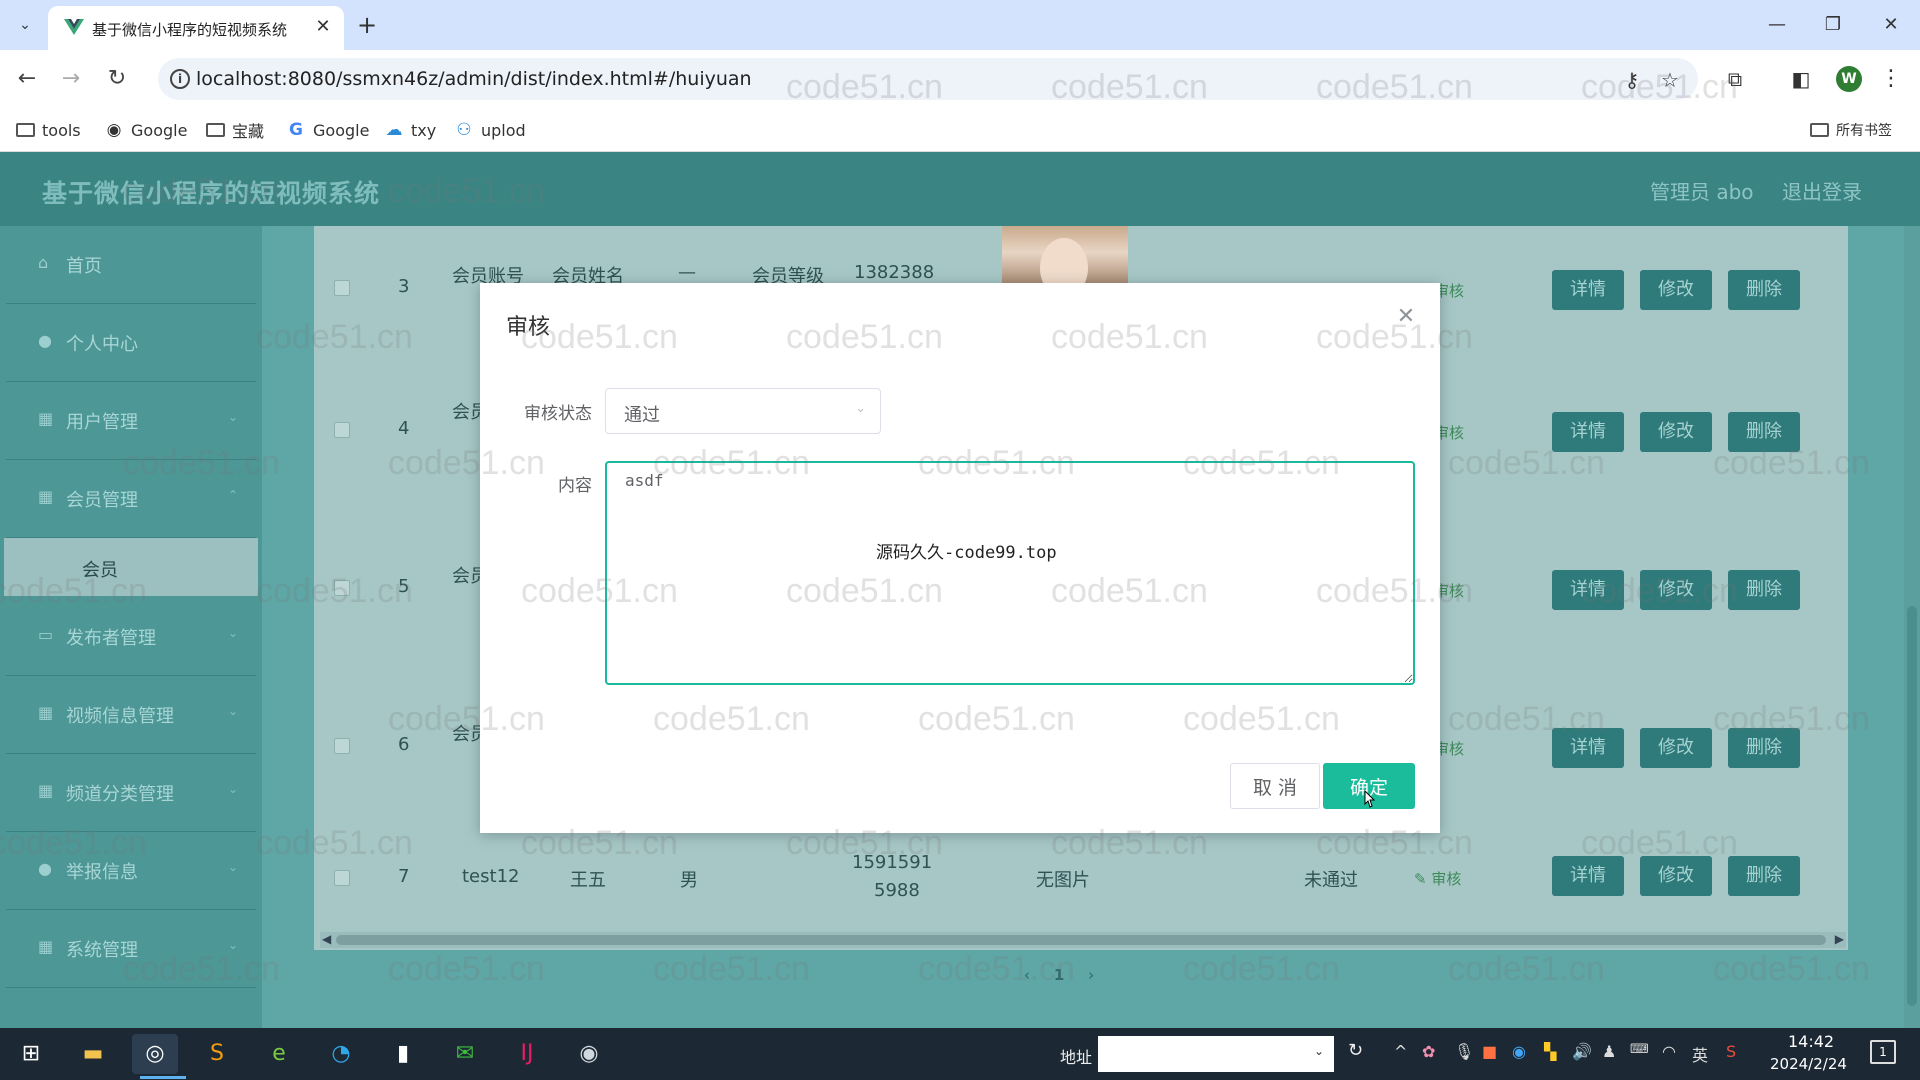  I want to click on sidebar-item-reports: ● 举报信息 ⌄, so click(131, 871).